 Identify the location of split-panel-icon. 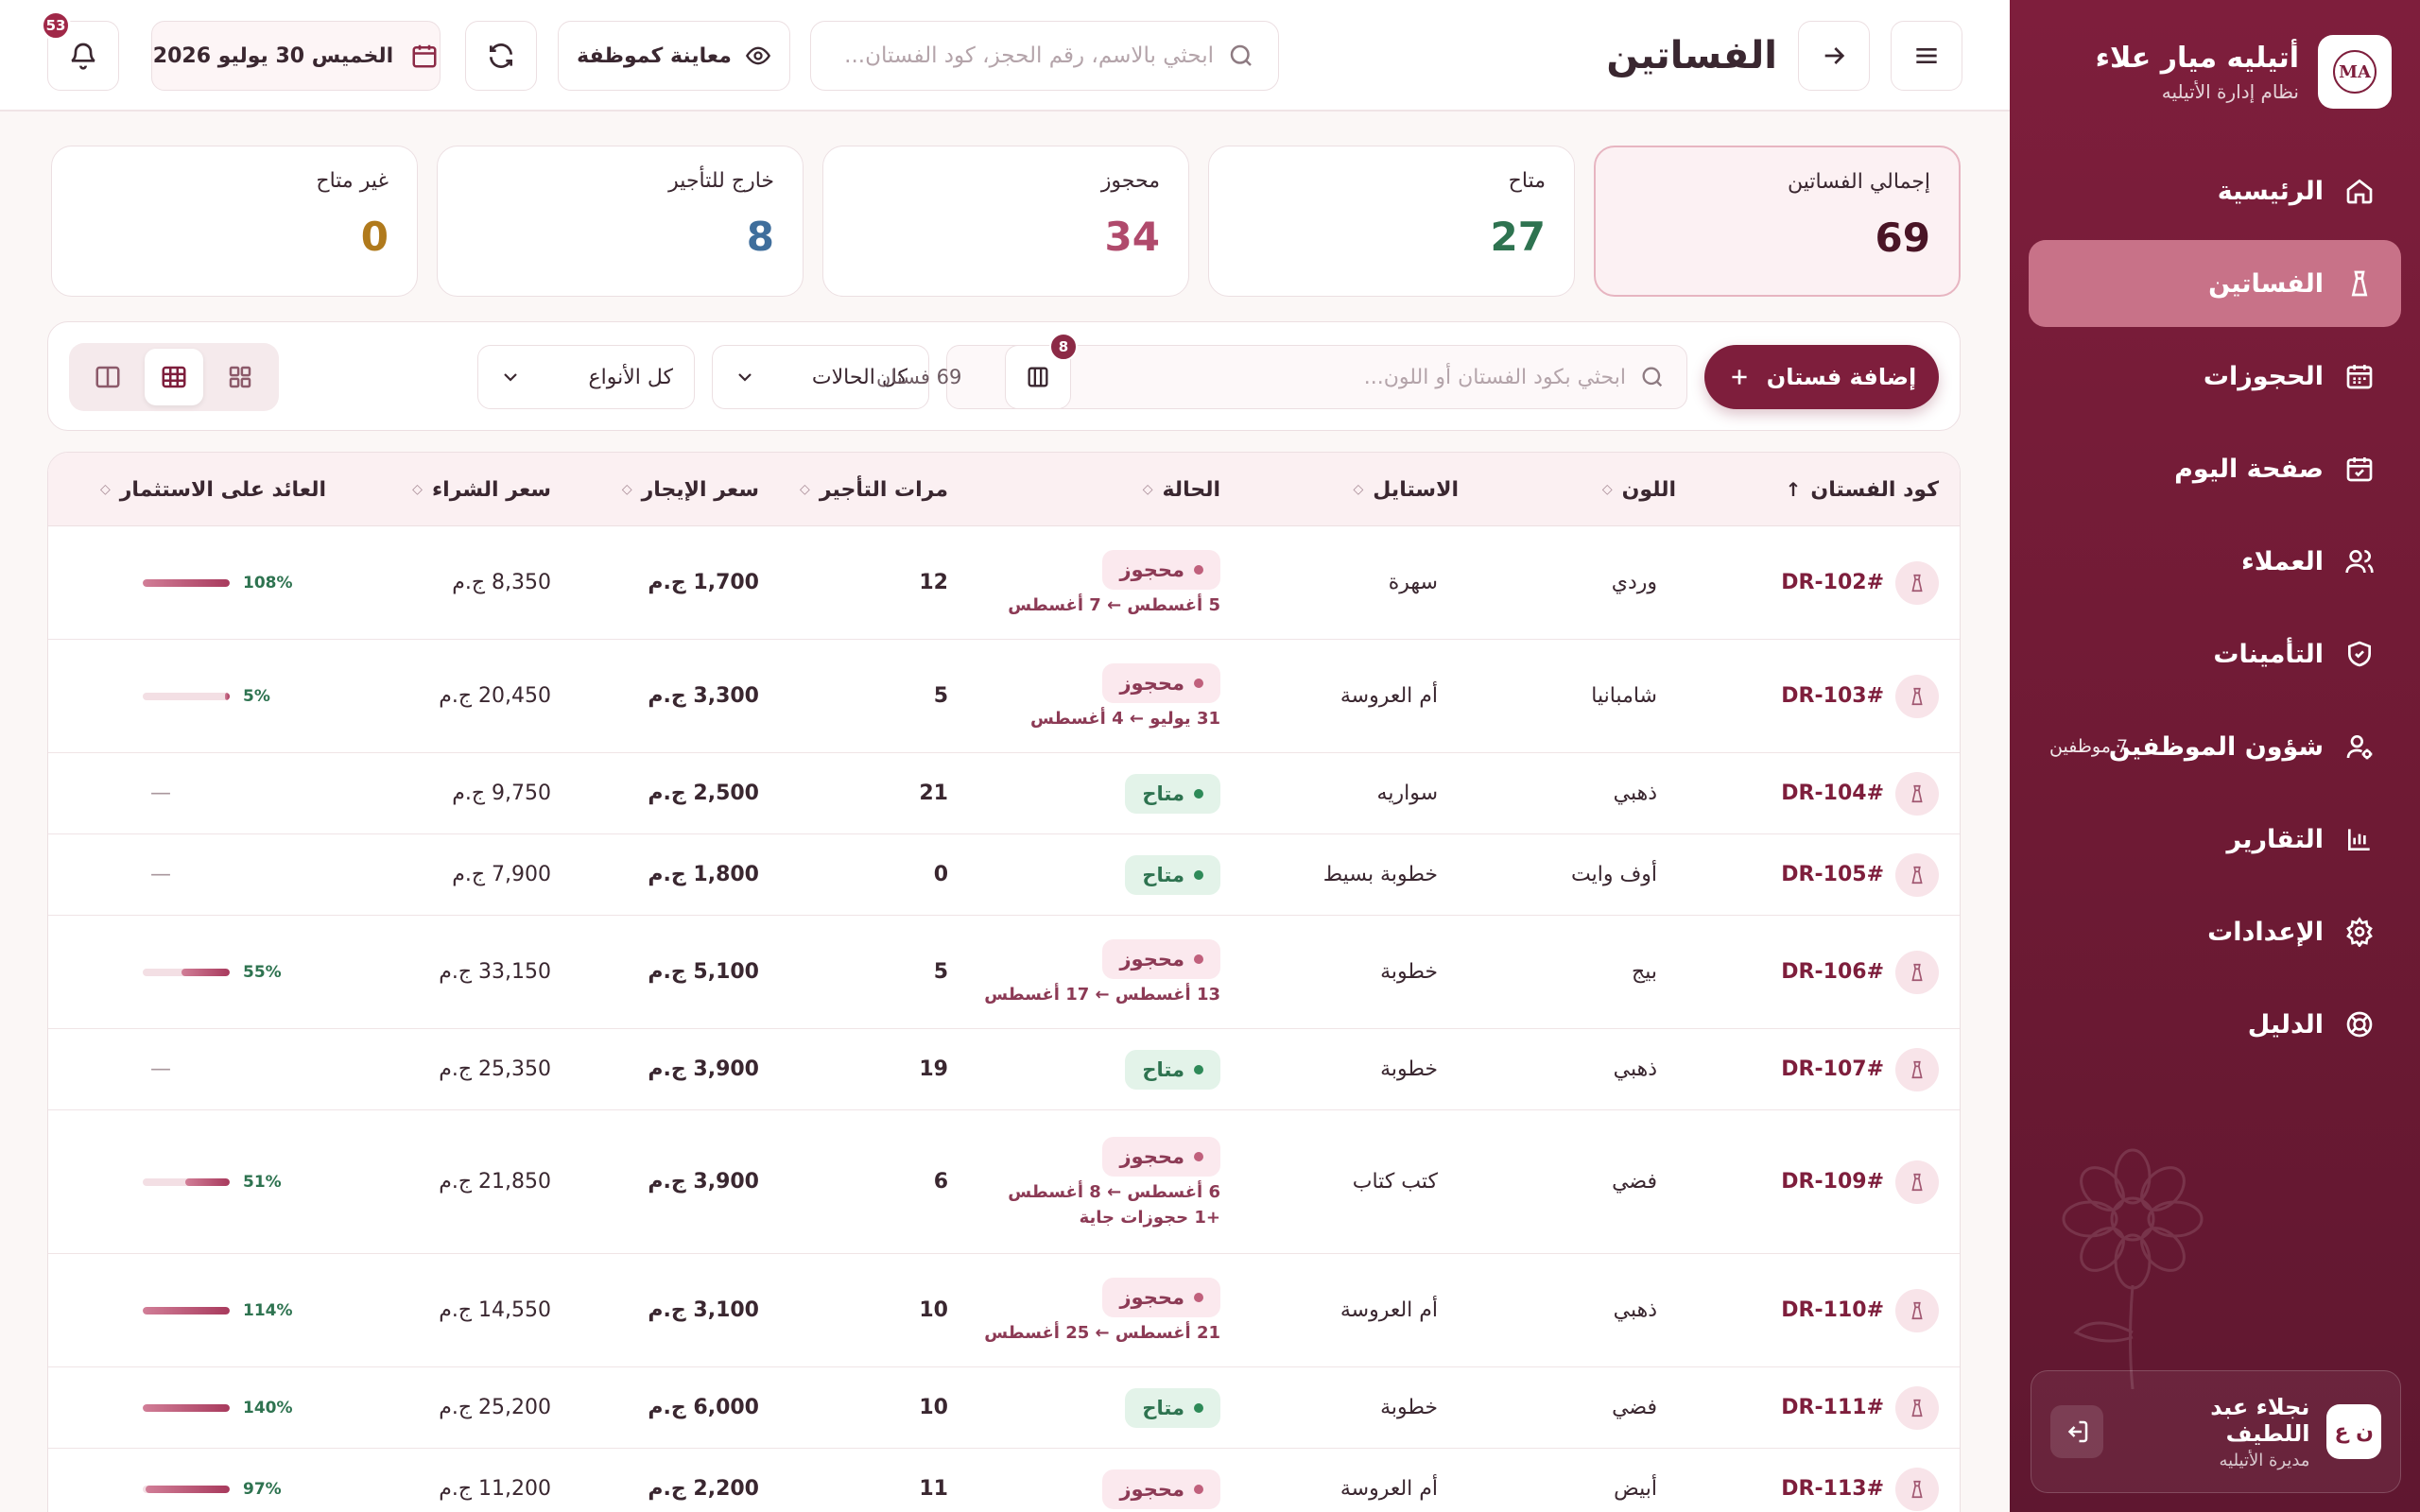
(107, 377).